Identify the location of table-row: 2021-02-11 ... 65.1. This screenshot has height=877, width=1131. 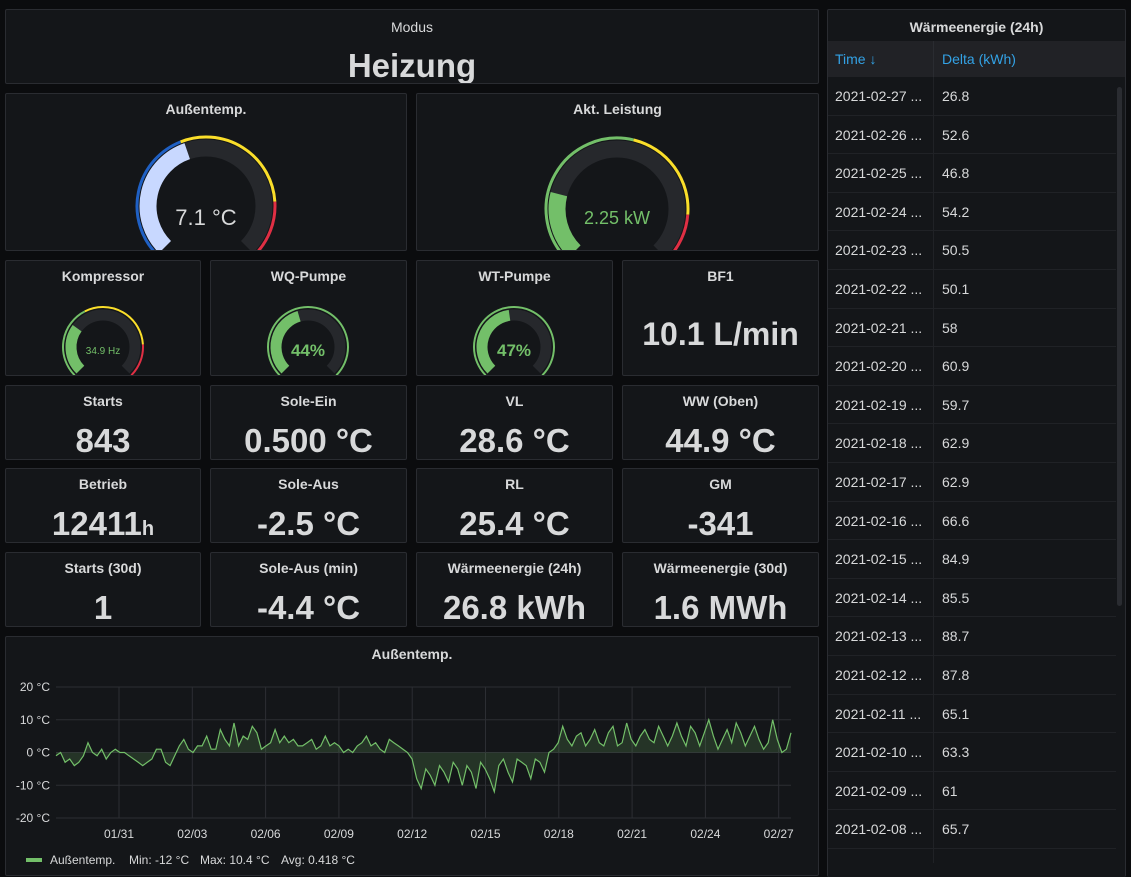
(972, 714).